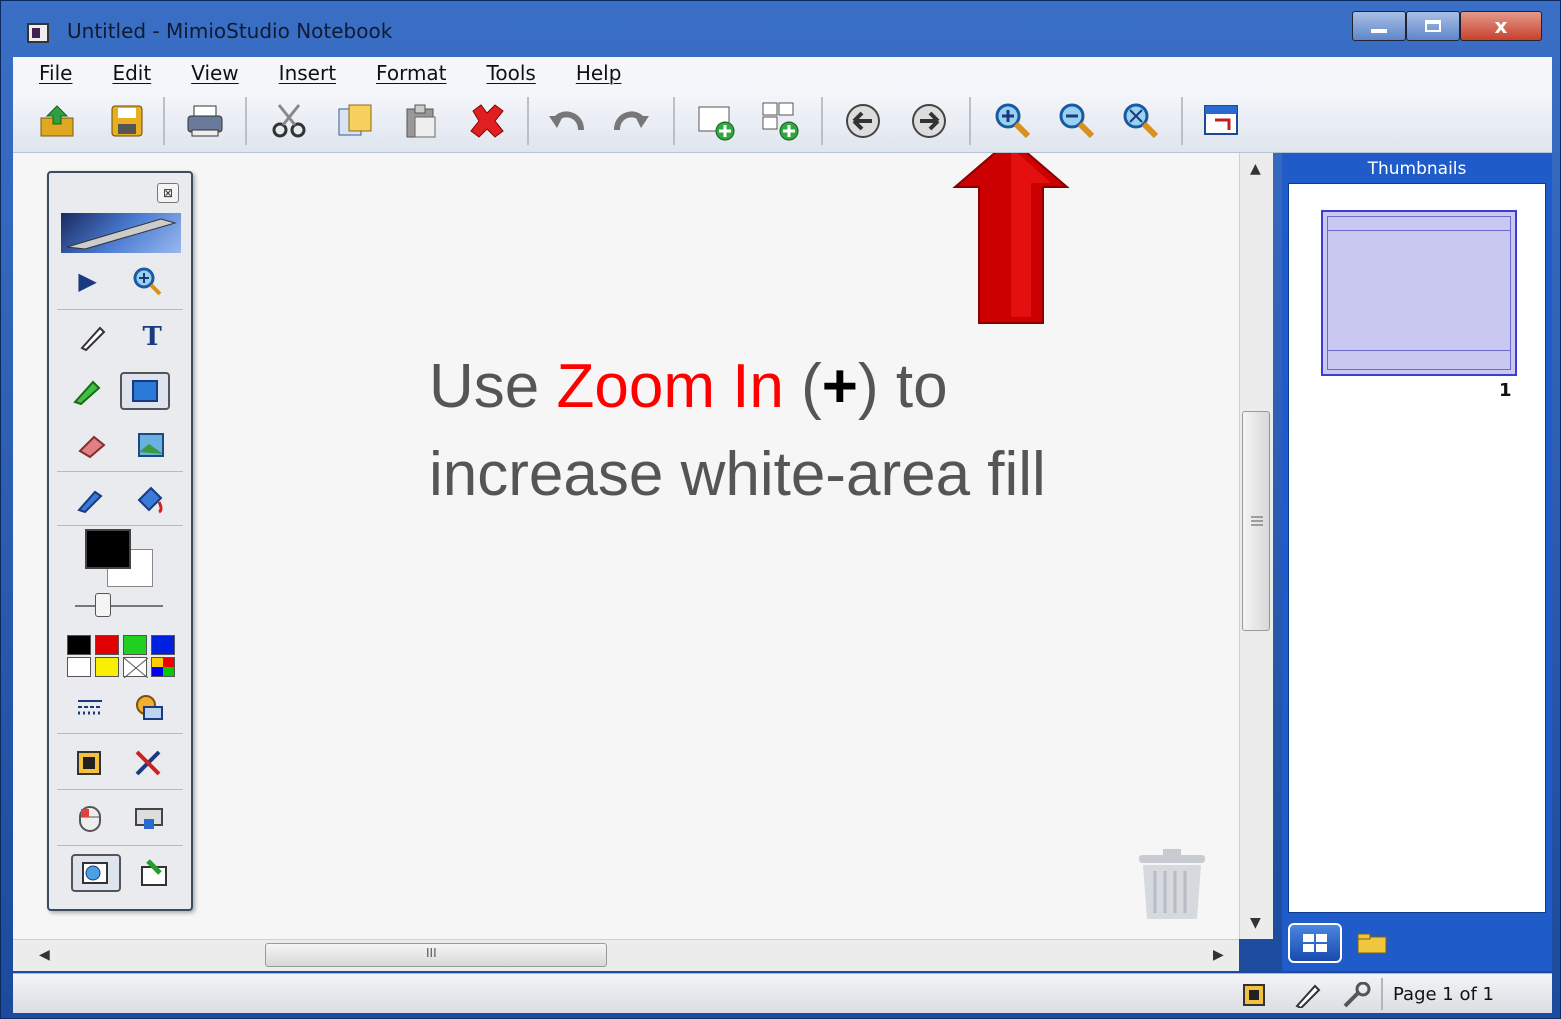 Image resolution: width=1561 pixels, height=1019 pixels. Describe the element at coordinates (839, 386) in the screenshot. I see `plus-symbol: +` at that location.